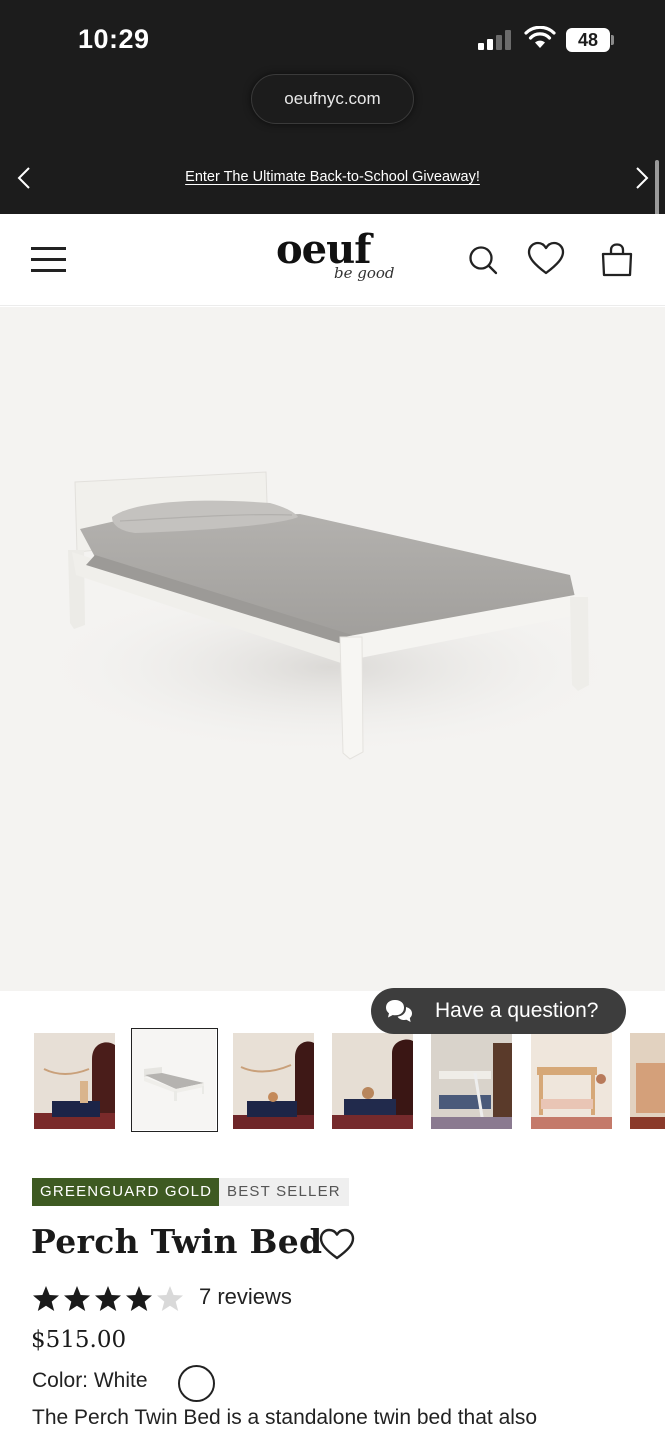 This screenshot has width=665, height=1440. What do you see at coordinates (546, 260) in the screenshot?
I see `heart-icon` at bounding box center [546, 260].